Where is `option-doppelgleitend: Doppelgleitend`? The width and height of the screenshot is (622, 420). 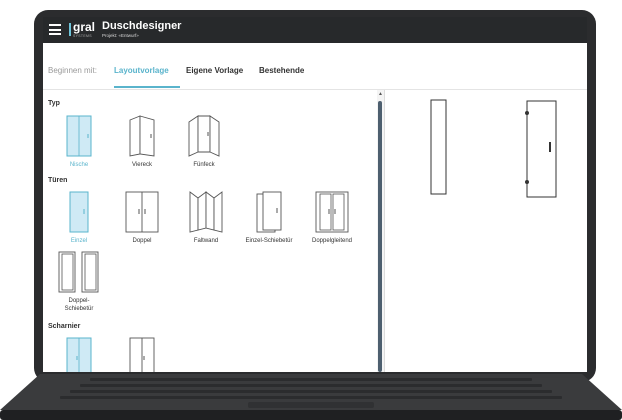
option-doppelgleitend: Doppelgleitend is located at coordinates (332, 217).